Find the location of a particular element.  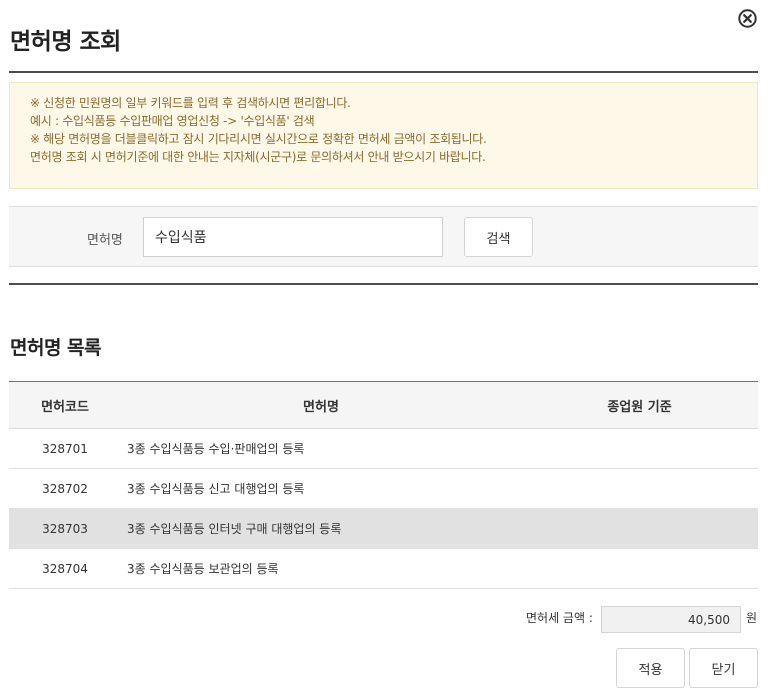

column-header-staff: 종업원 기준 is located at coordinates (639, 405).